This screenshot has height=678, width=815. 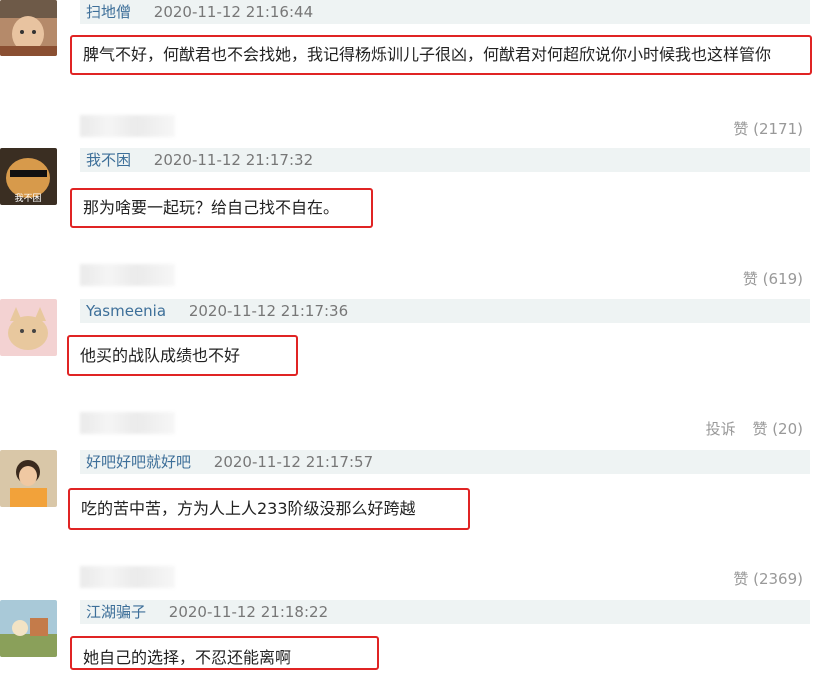 I want to click on avatar-caption: 我不困, so click(x=27, y=198).